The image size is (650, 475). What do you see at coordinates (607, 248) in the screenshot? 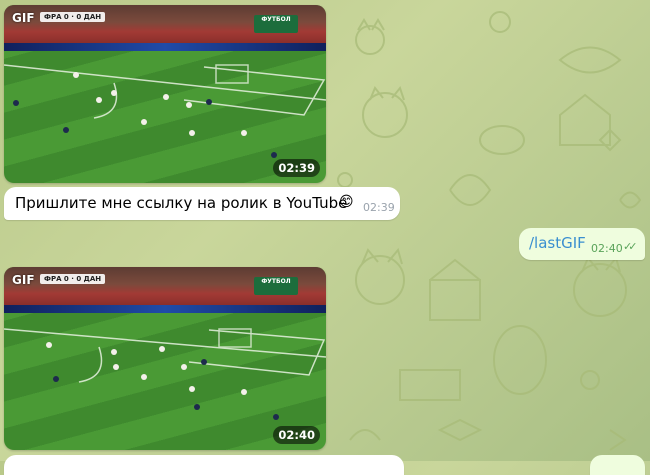
I see `message-time: 02:40` at bounding box center [607, 248].